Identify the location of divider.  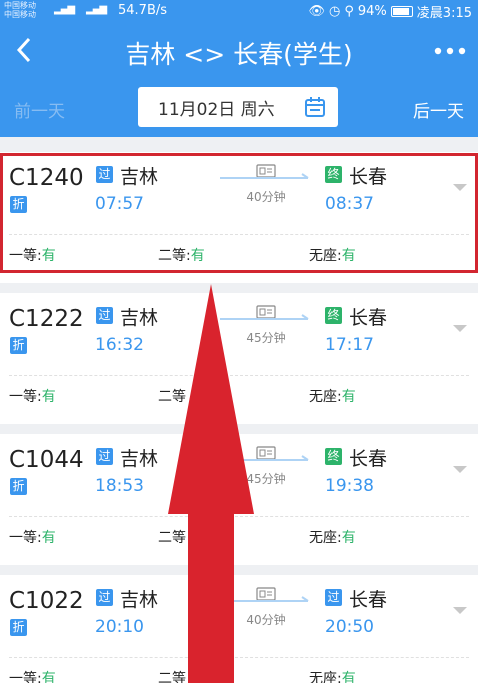
(239, 234).